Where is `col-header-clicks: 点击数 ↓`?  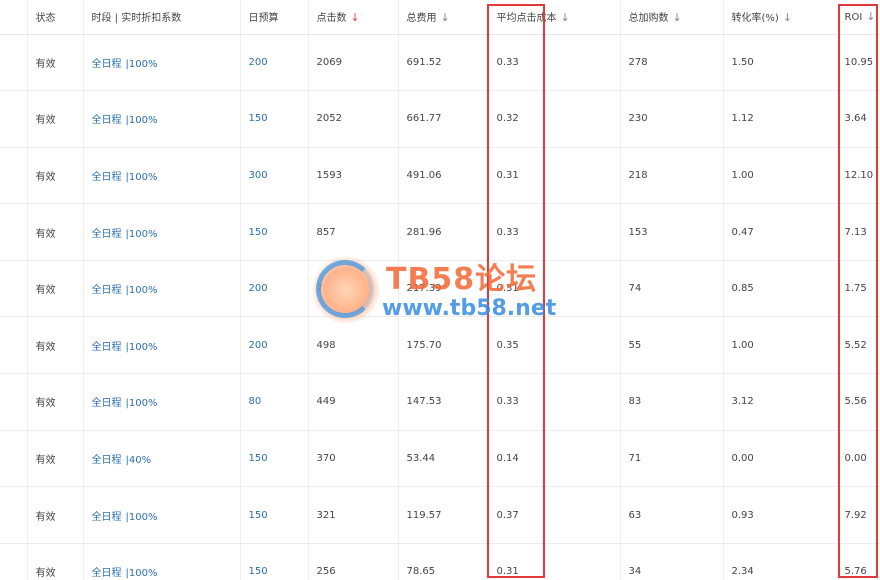
col-header-clicks: 点击数 ↓ is located at coordinates (353, 17).